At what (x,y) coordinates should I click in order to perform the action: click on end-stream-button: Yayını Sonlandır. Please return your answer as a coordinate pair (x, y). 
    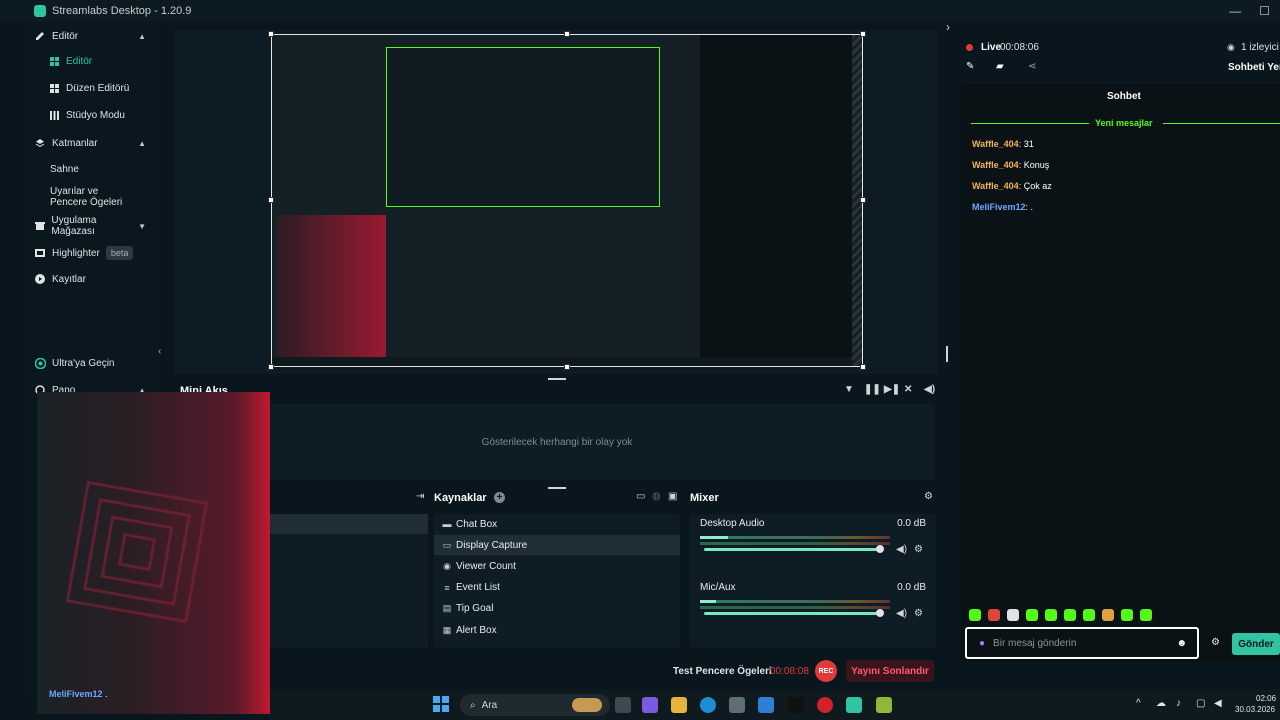
    Looking at the image, I should click on (890, 671).